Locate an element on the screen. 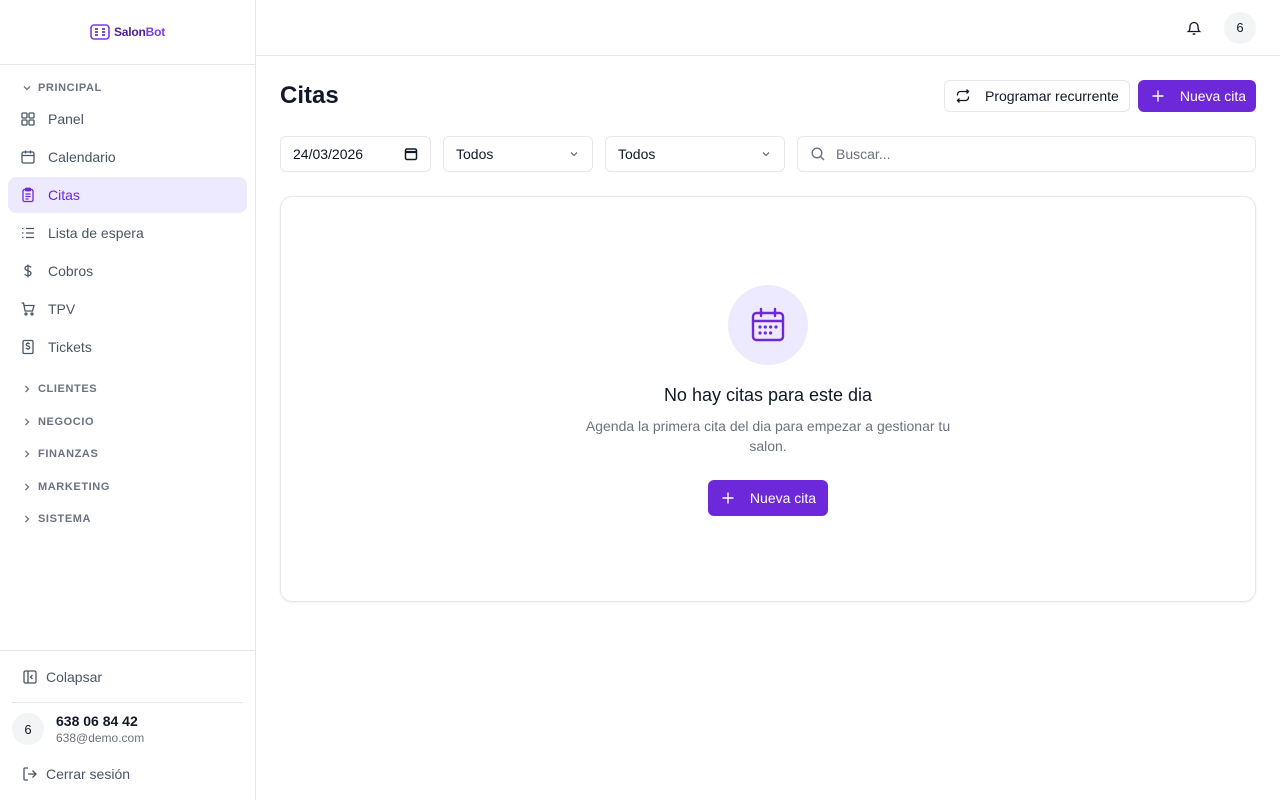 This screenshot has height=800, width=1280. sidebar-item-label: TPV is located at coordinates (62, 309).